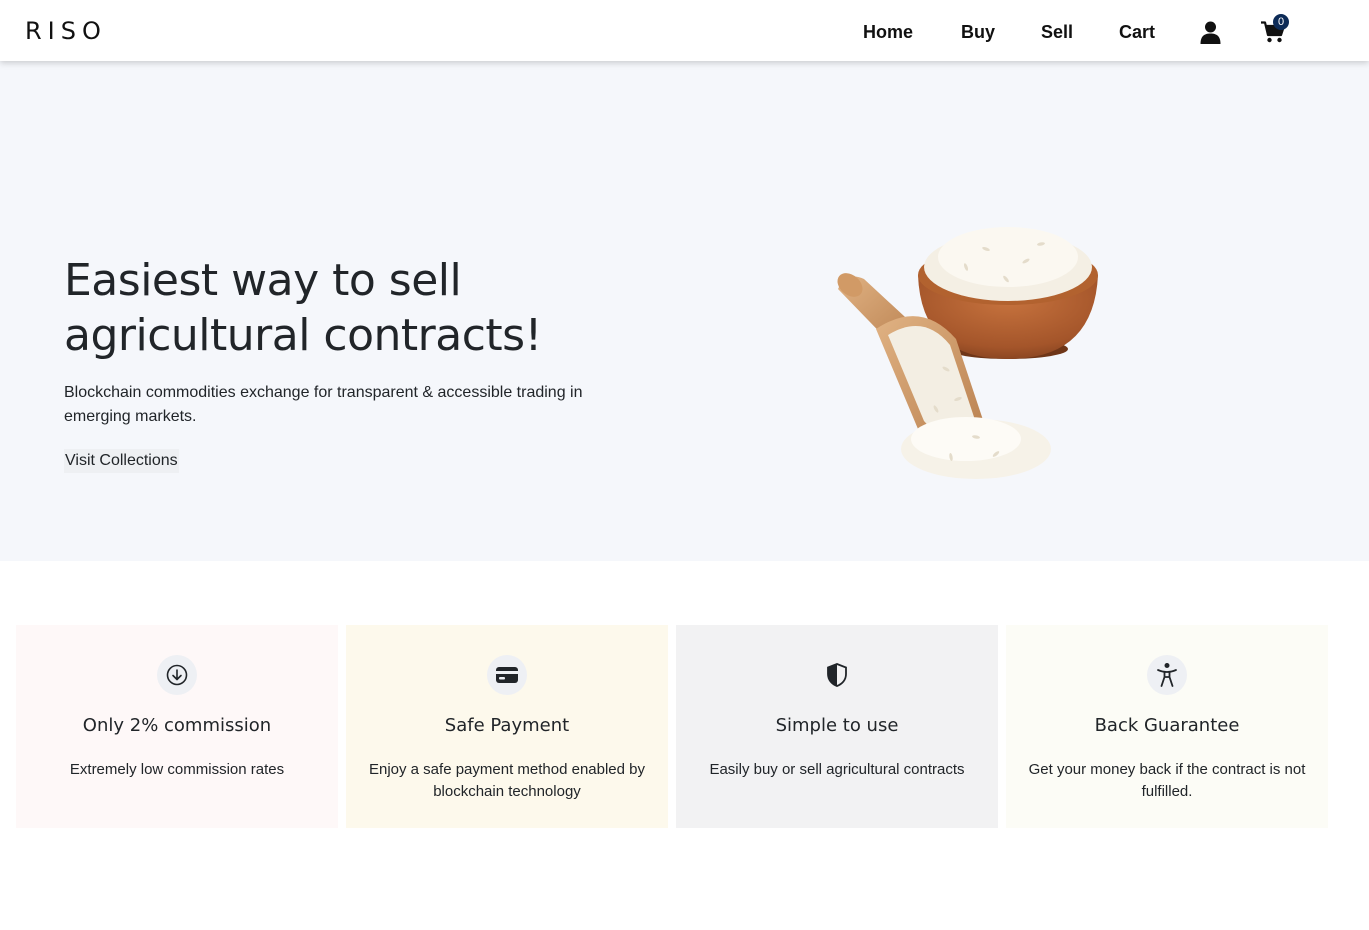  I want to click on nav-sell-link: Sell, so click(1057, 32).